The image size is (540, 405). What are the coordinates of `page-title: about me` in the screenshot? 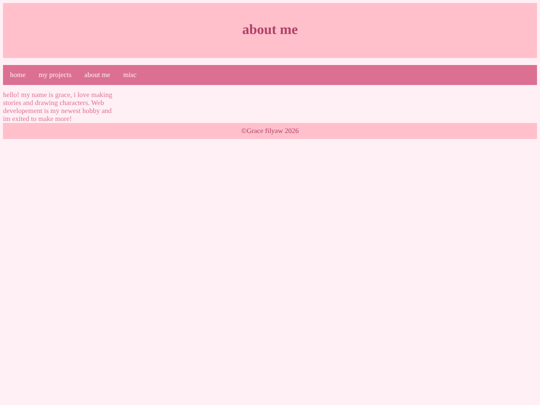 It's located at (270, 30).